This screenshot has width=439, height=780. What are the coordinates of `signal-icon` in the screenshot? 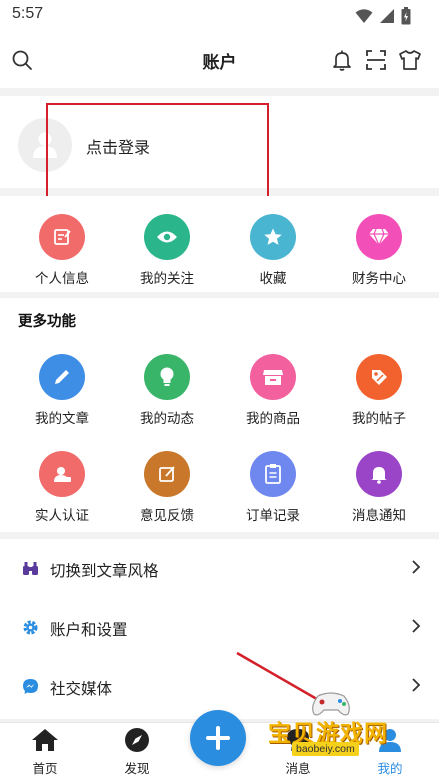 It's located at (387, 16).